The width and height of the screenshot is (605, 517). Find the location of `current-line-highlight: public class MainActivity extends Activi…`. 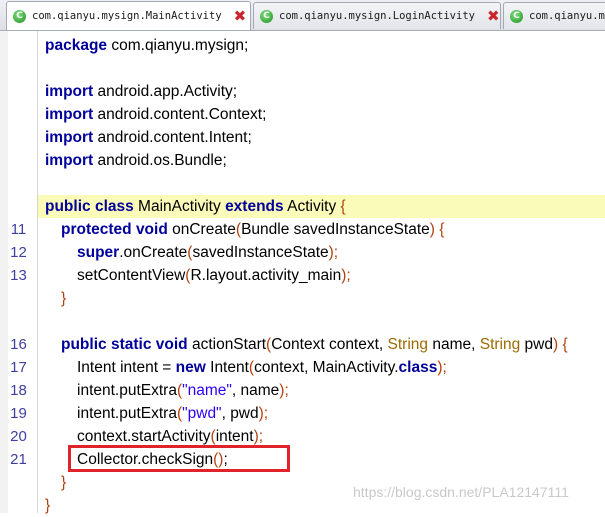

current-line-highlight: public class MainActivity extends Activi… is located at coordinates (321, 206).